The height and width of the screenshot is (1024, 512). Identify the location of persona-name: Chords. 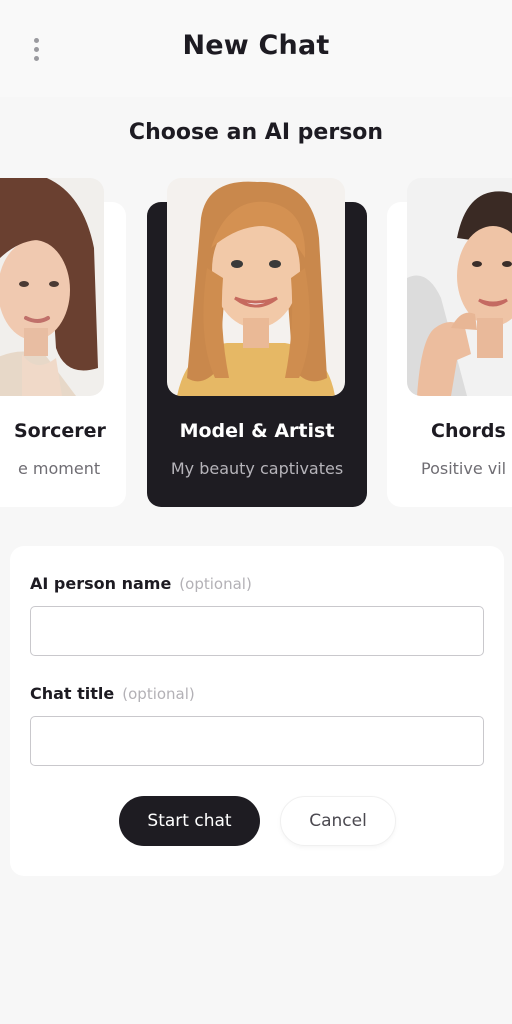
(468, 431).